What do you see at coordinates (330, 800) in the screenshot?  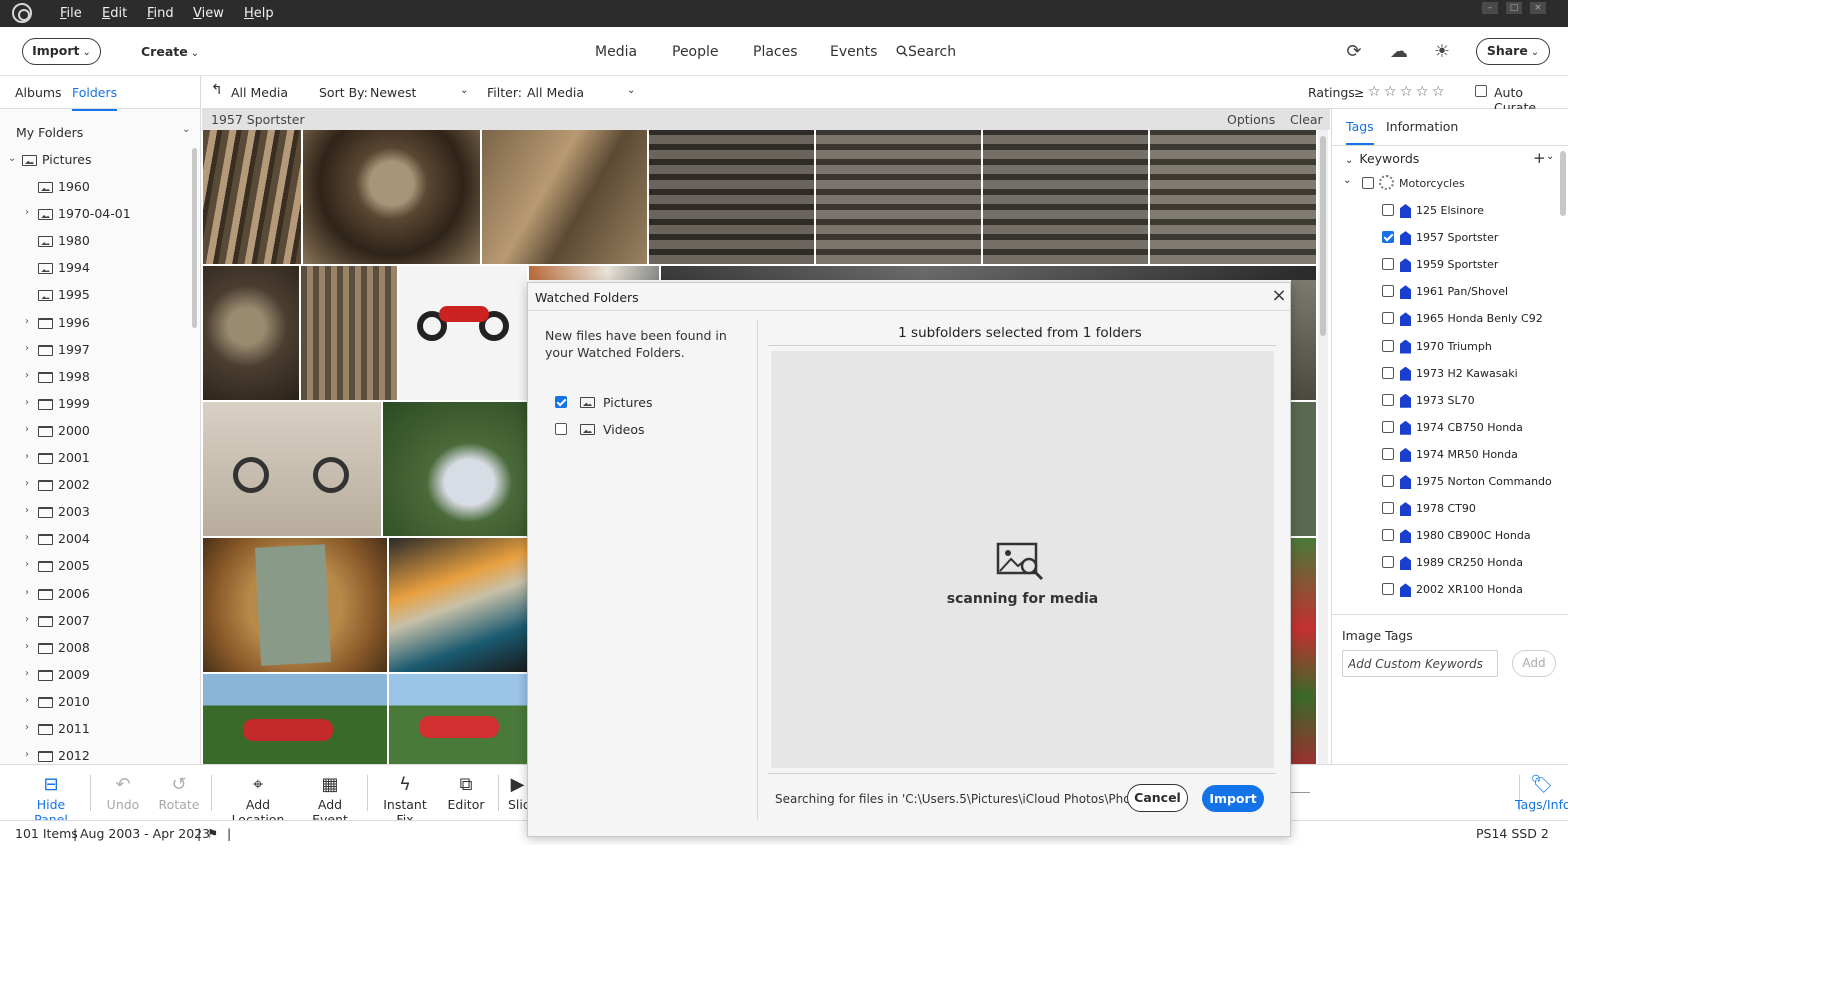 I see `add-event-button: ▦Add Event` at bounding box center [330, 800].